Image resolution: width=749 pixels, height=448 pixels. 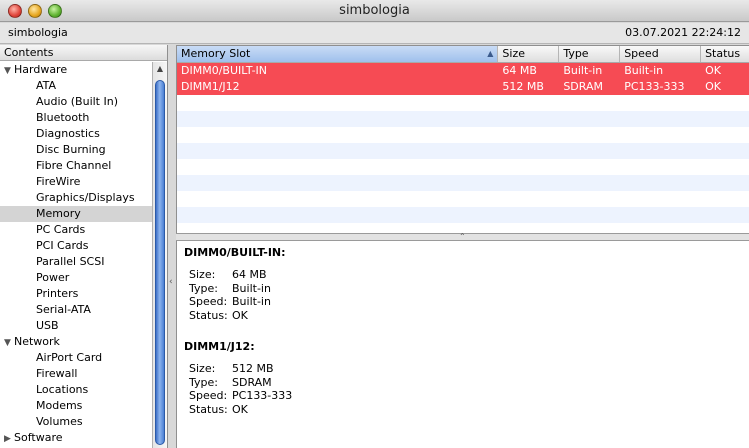 I want to click on cell-speed: PC133-333, so click(x=654, y=86).